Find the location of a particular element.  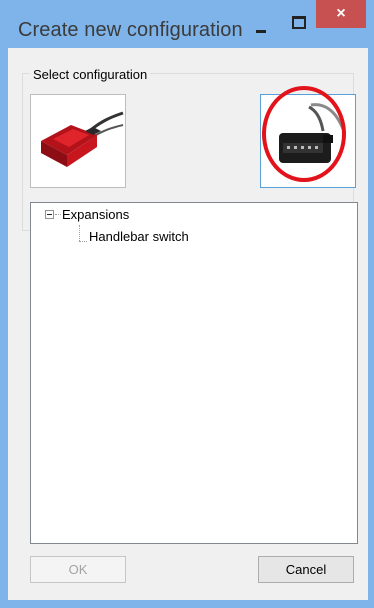

ok-button: OK is located at coordinates (78, 569).